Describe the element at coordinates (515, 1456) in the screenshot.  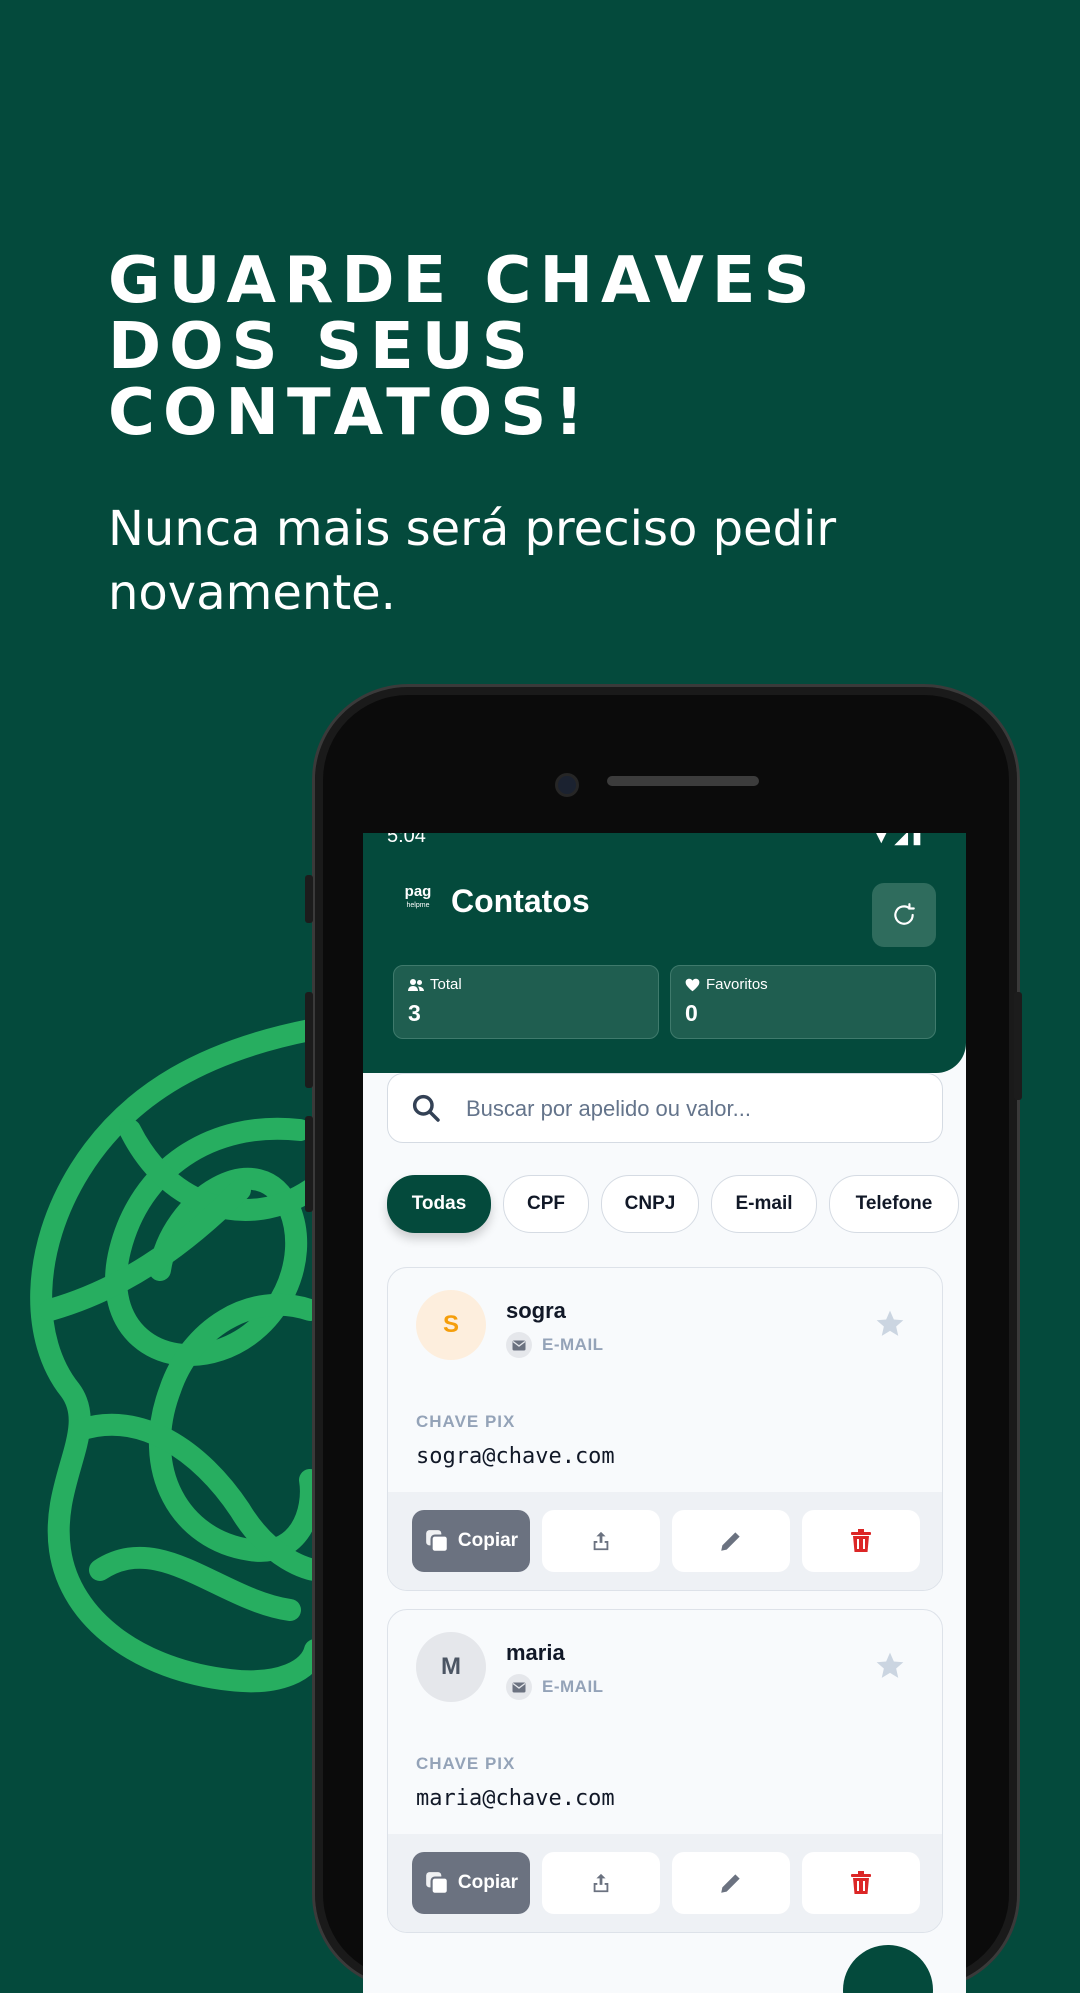
I see `key-value: sogra@chave.com` at that location.